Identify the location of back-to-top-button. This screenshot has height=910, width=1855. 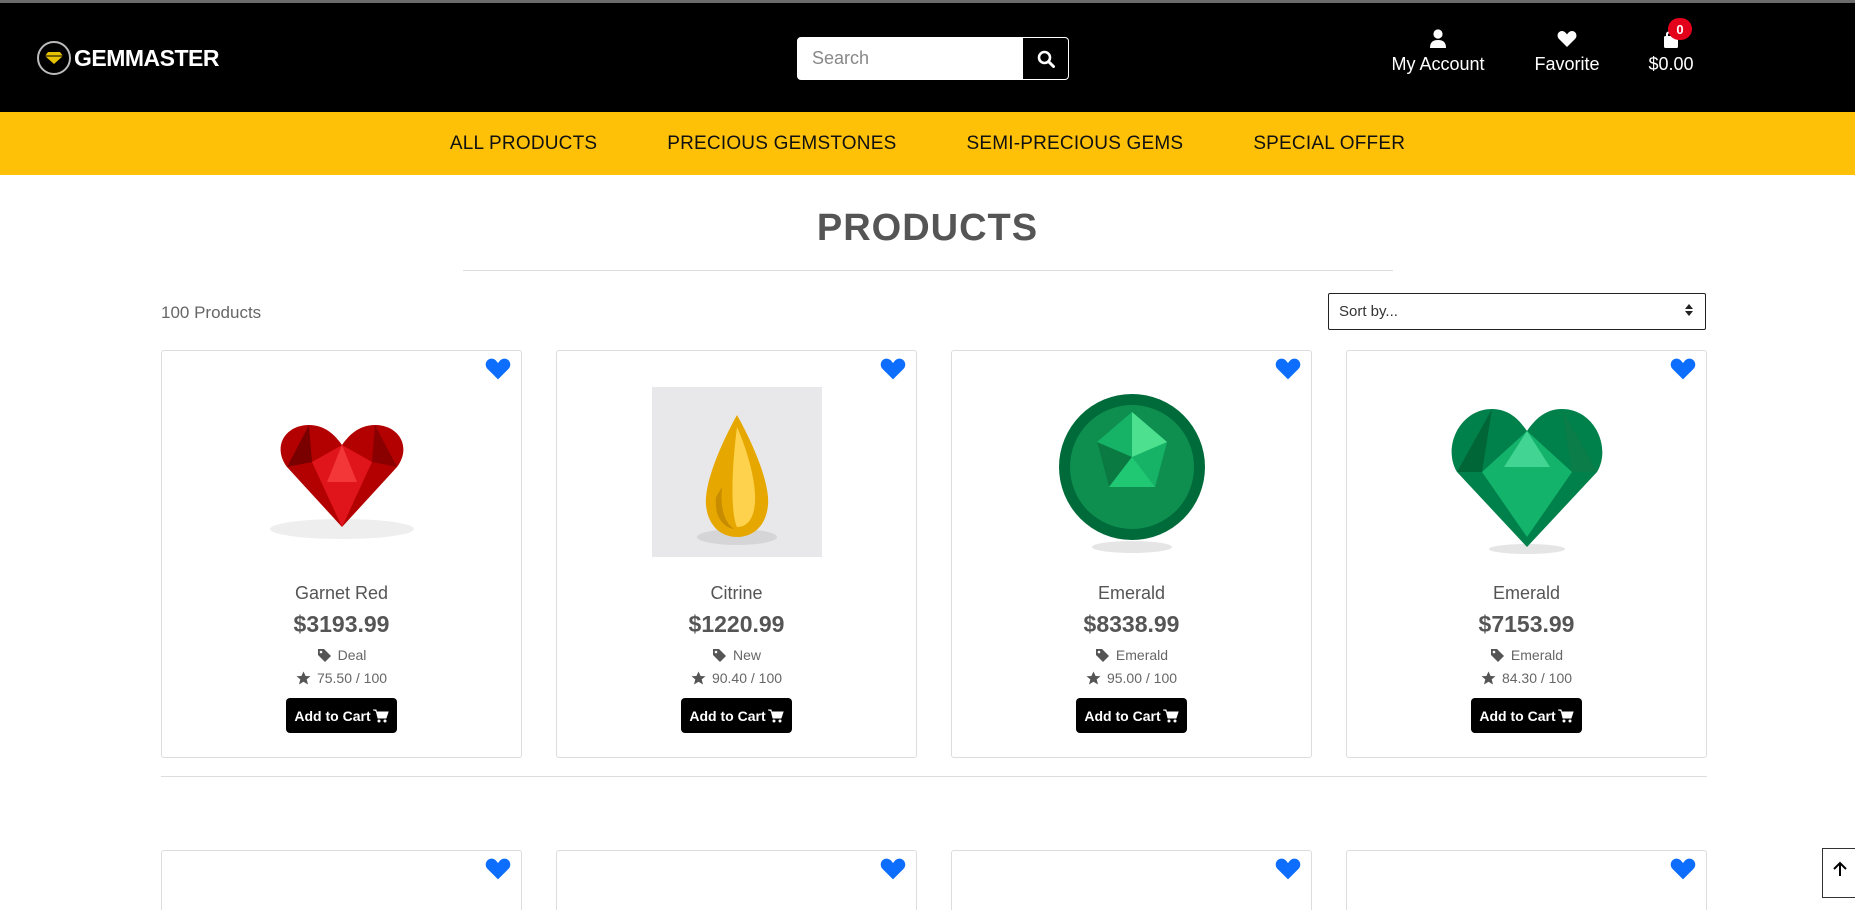
(1838, 873).